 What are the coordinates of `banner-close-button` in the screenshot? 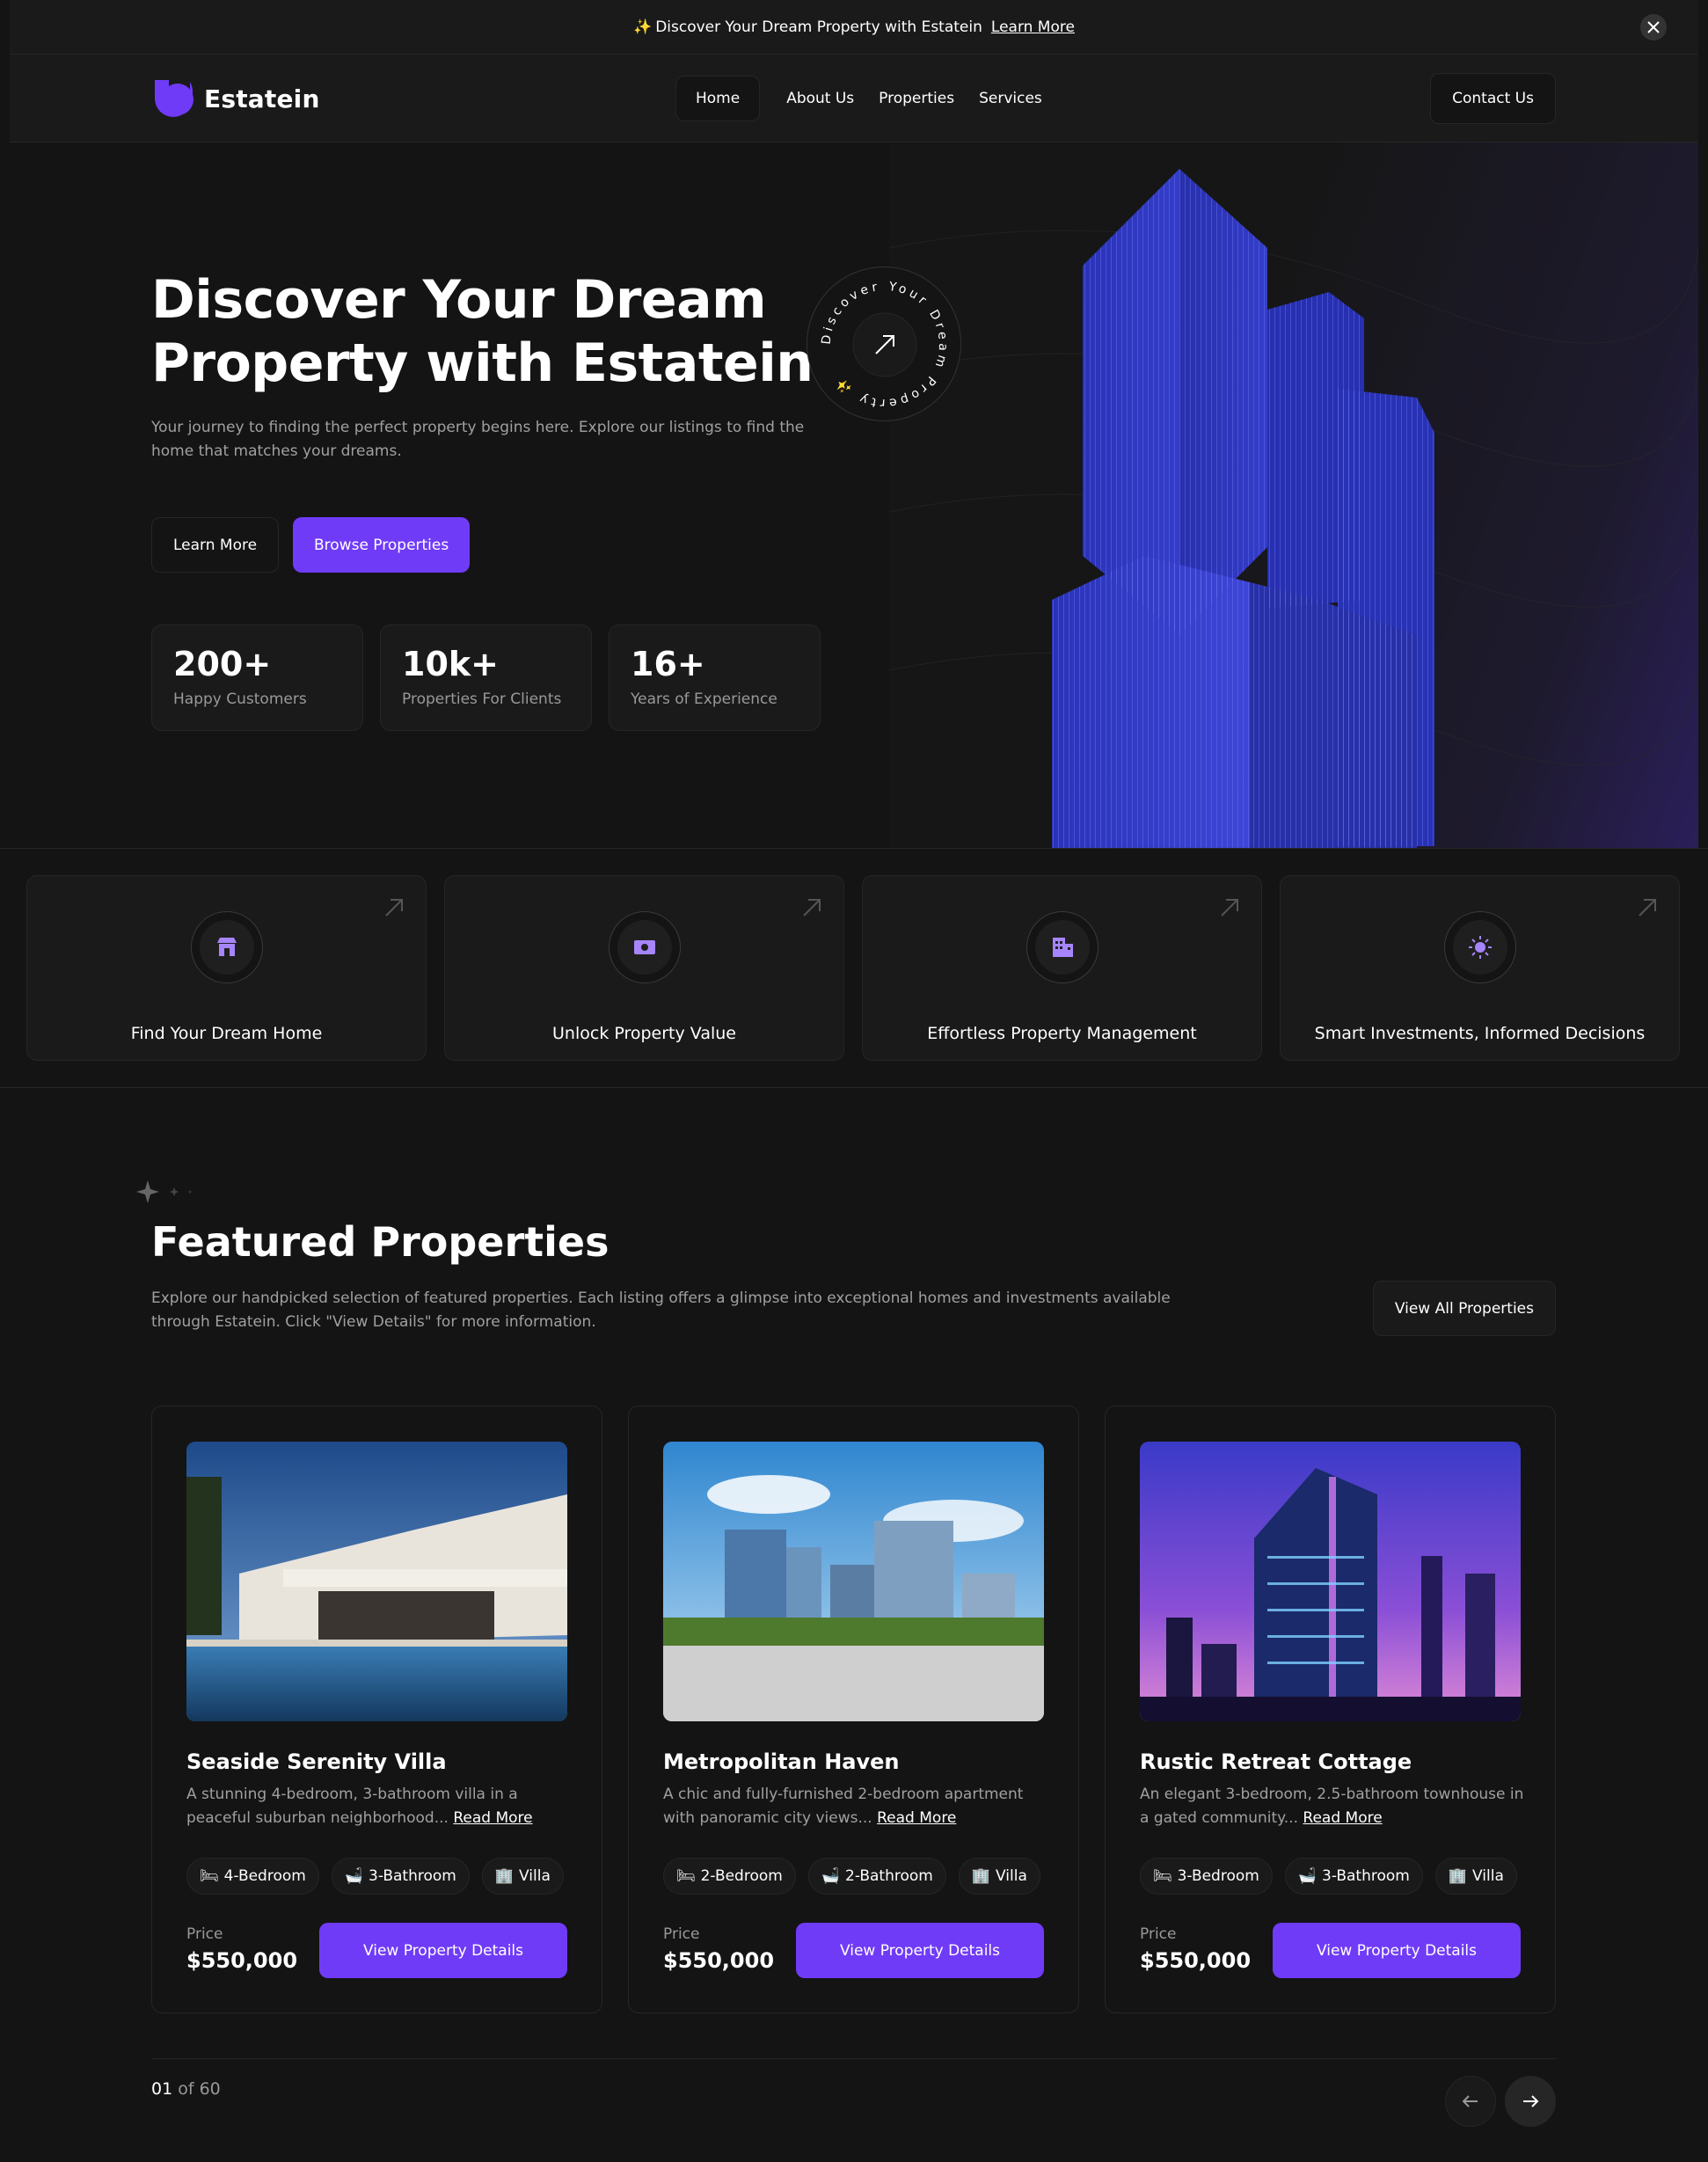 It's located at (1653, 27).